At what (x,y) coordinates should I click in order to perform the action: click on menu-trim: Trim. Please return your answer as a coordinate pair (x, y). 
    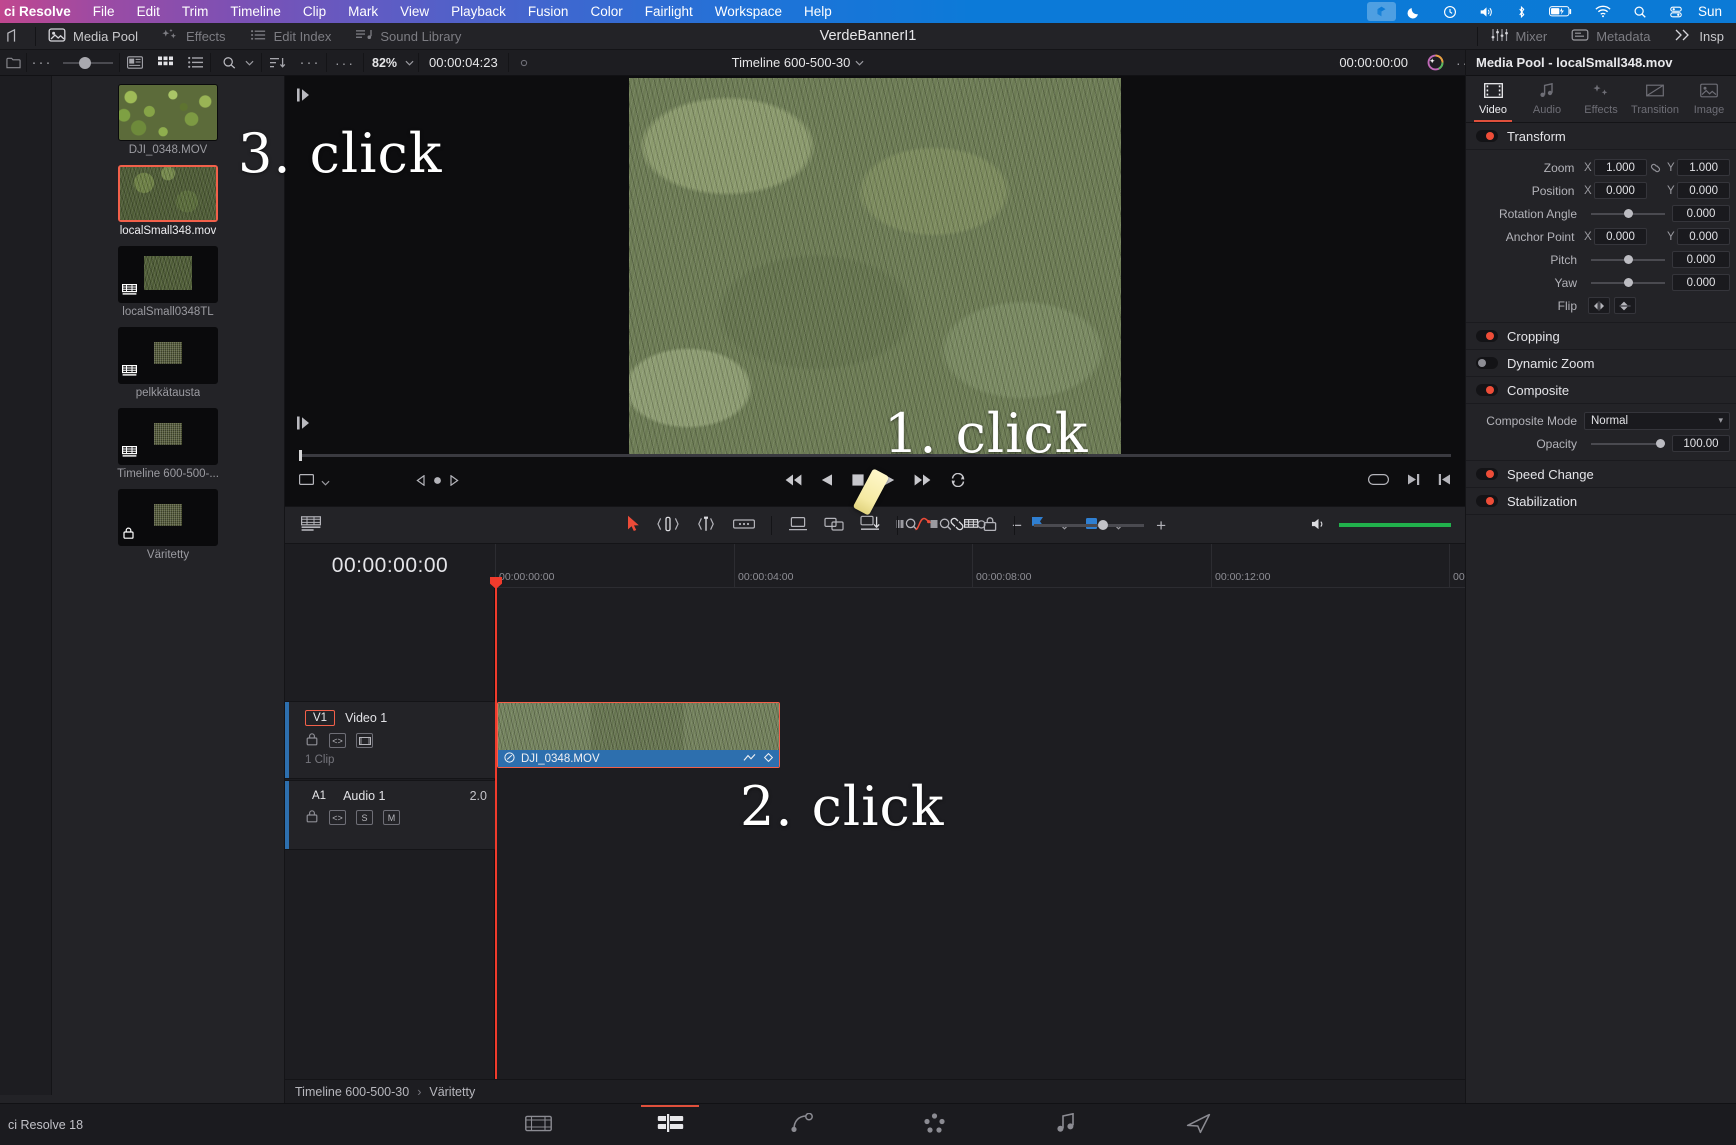
    Looking at the image, I should click on (195, 11).